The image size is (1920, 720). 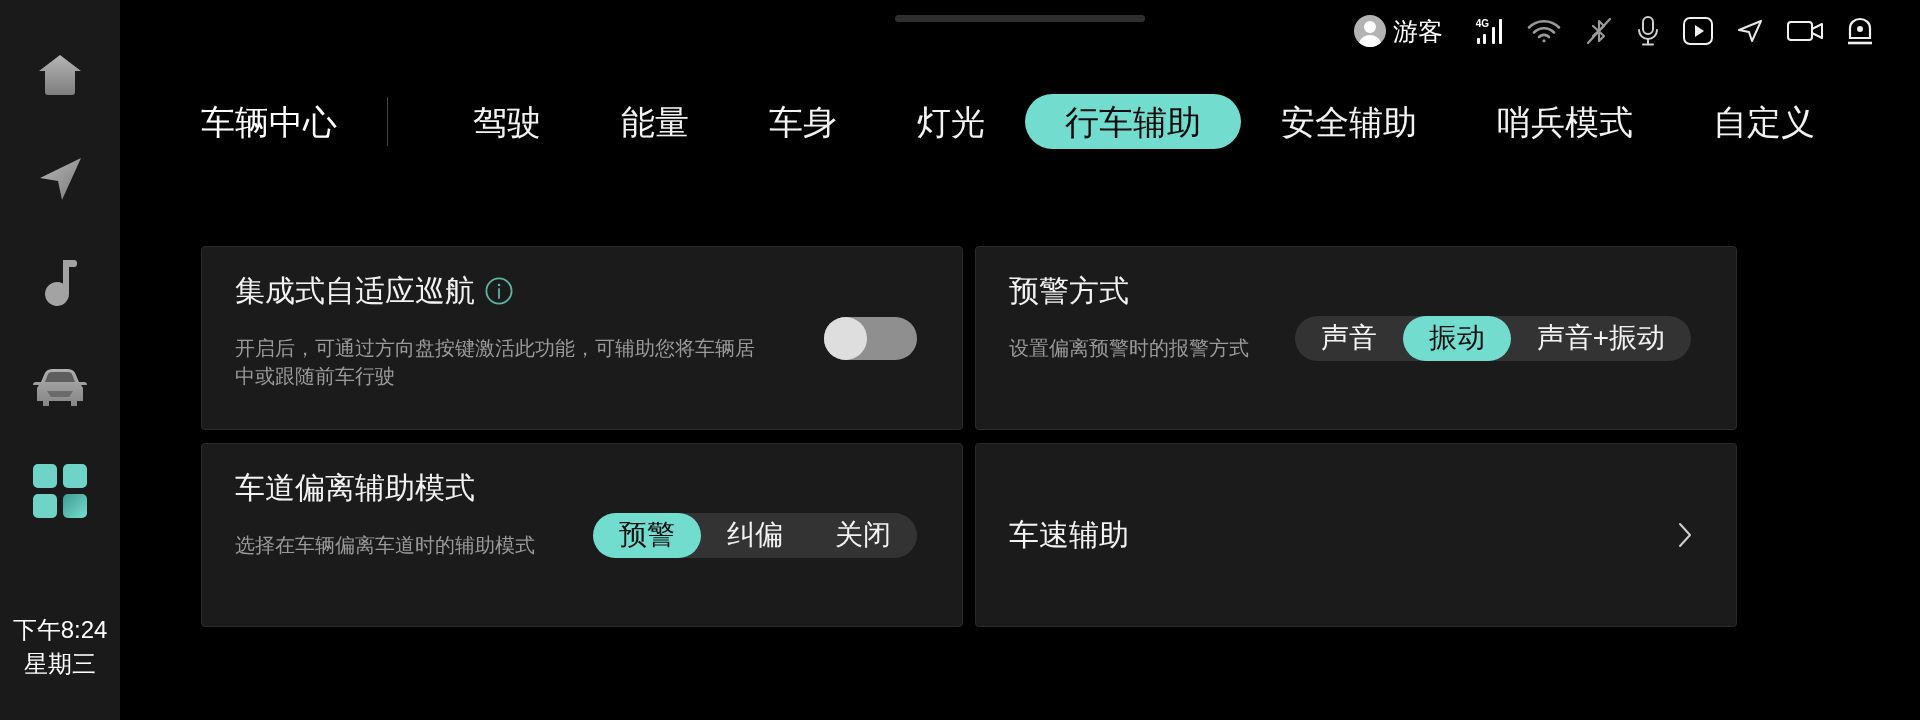 What do you see at coordinates (951, 121) in the screenshot?
I see `tab: 灯光` at bounding box center [951, 121].